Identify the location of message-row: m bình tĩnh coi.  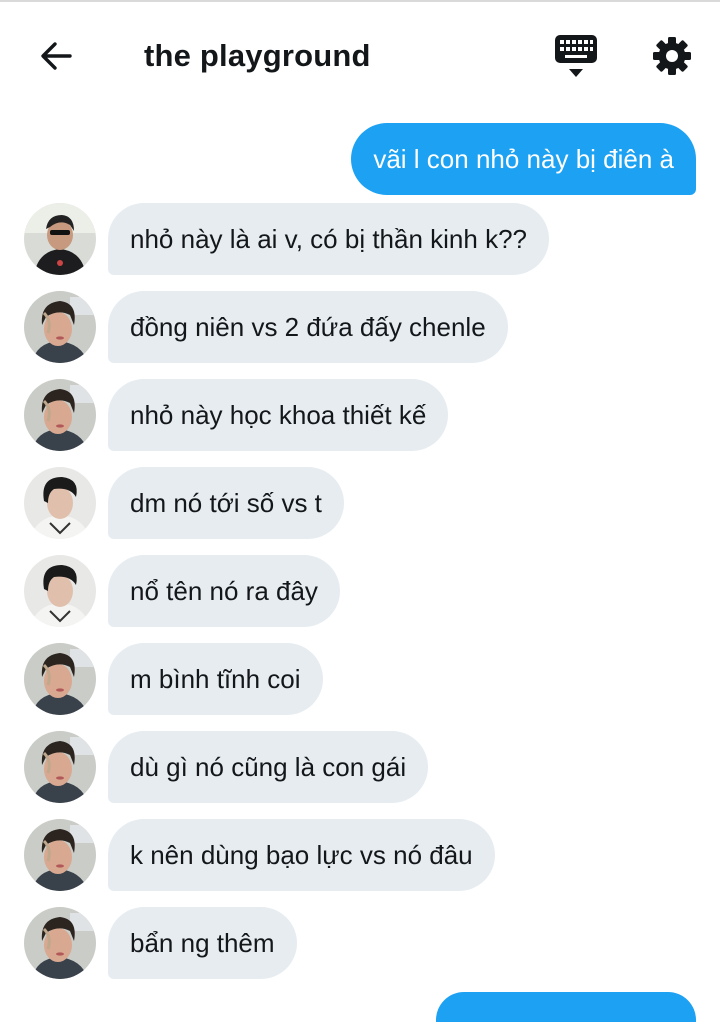
(173, 679).